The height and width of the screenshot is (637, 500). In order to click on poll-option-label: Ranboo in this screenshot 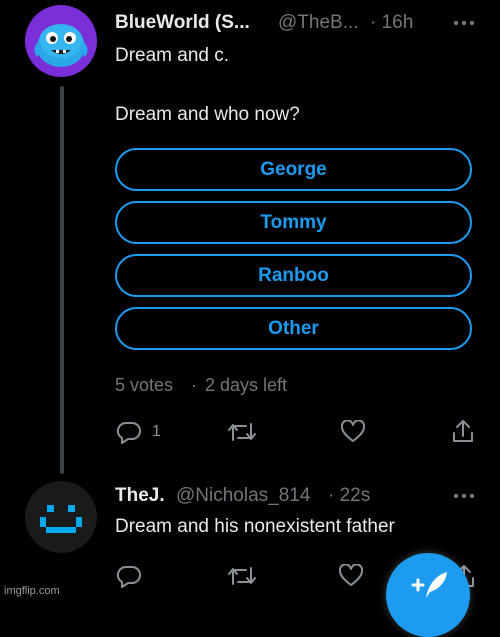, I will do `click(293, 275)`.